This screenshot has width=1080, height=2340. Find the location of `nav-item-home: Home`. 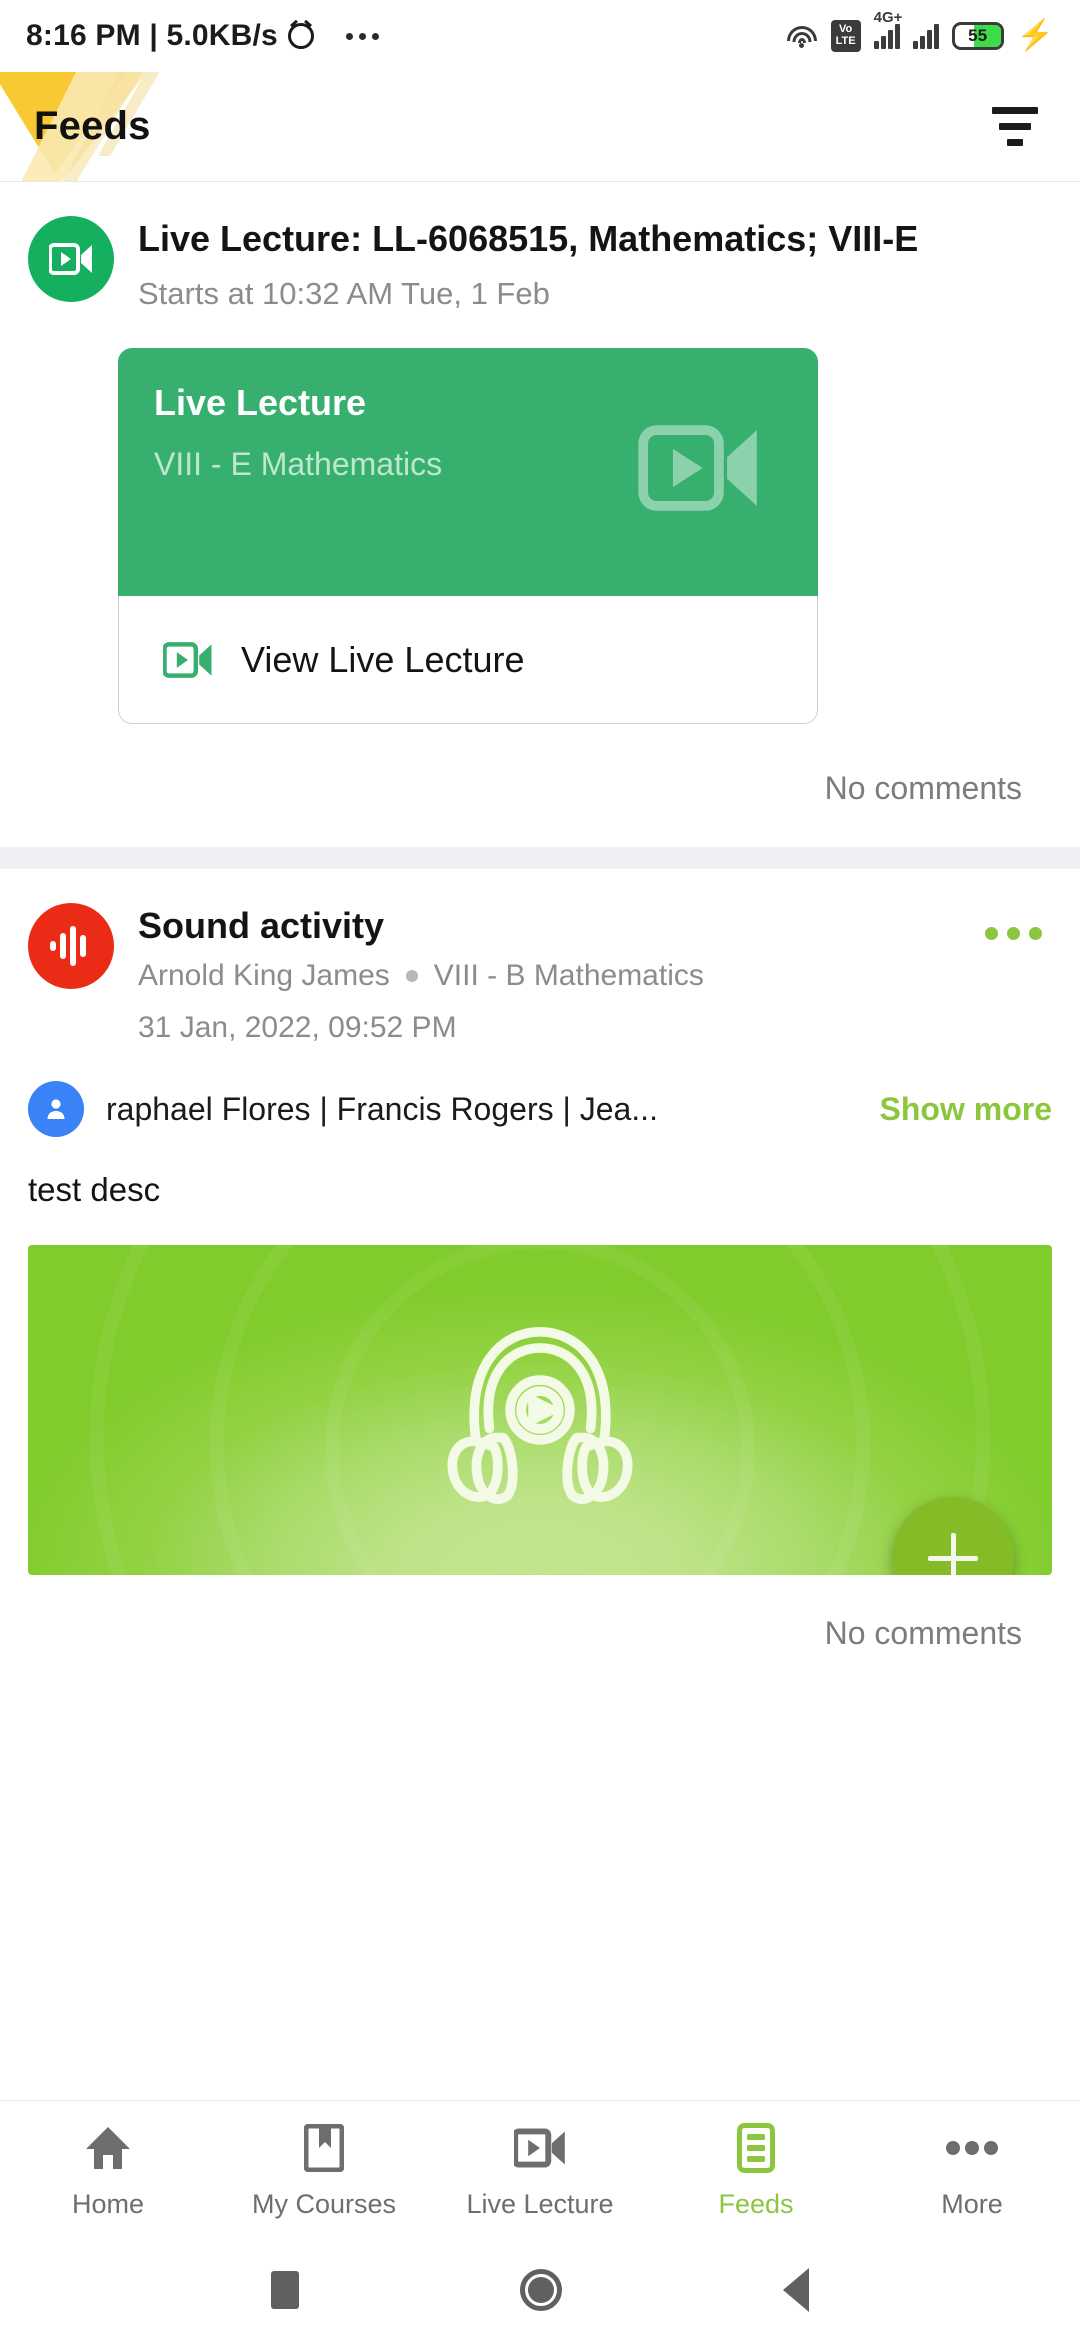

nav-item-home: Home is located at coordinates (108, 2170).